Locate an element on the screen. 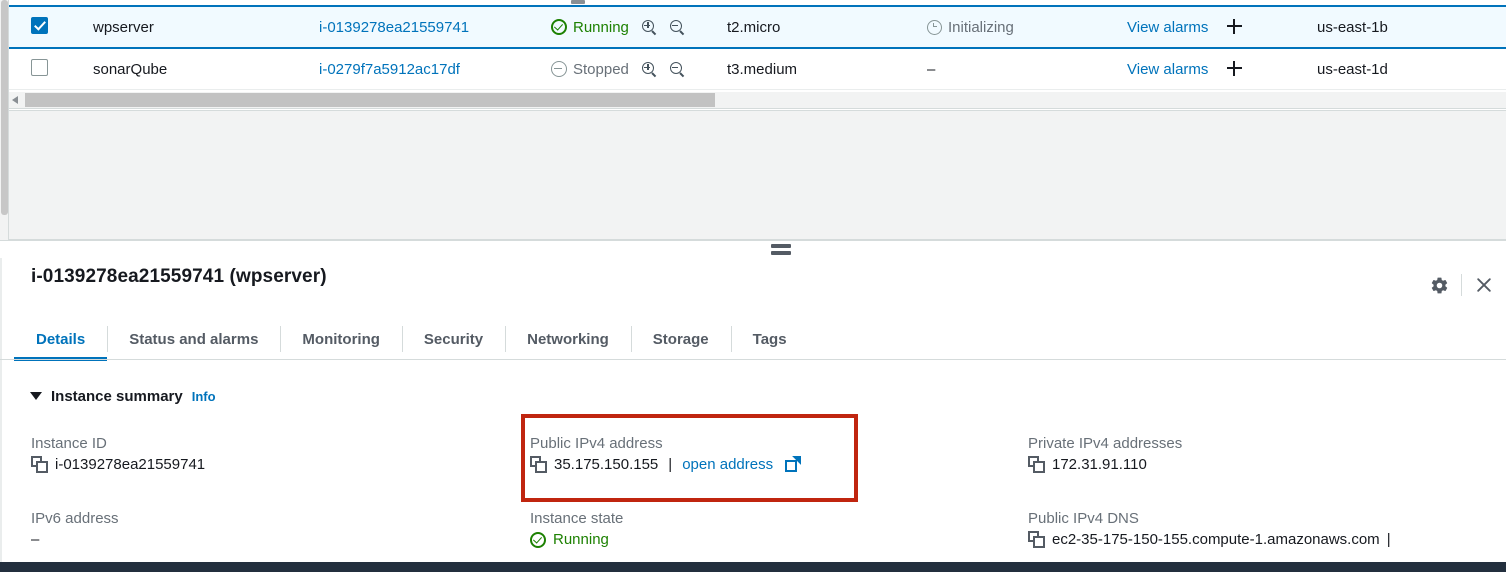  cell-instance-state: Stopped is located at coordinates (639, 69).